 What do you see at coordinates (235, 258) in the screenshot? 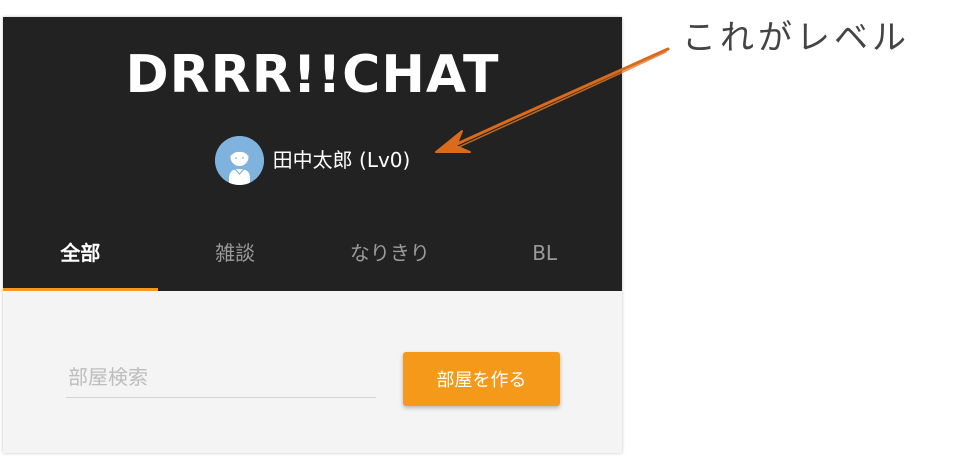
I see `tab-chat: 雑談` at bounding box center [235, 258].